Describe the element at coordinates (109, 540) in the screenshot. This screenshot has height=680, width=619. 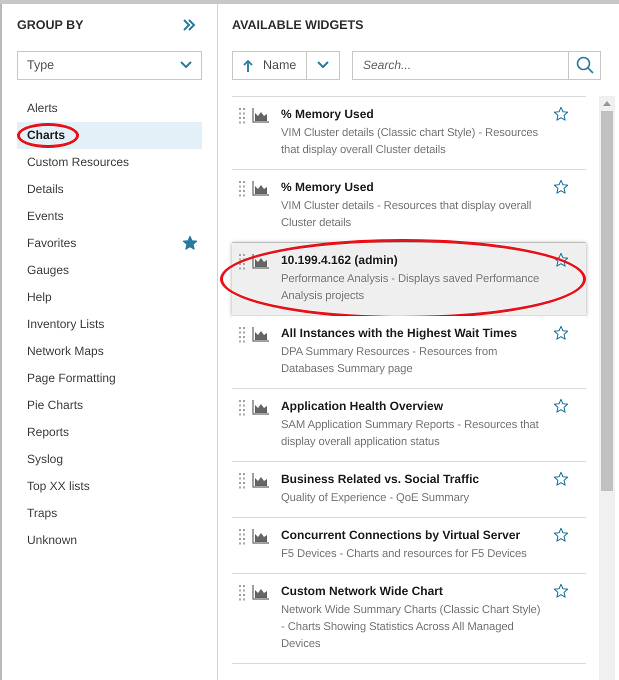
I see `group-item: Unknown` at that location.